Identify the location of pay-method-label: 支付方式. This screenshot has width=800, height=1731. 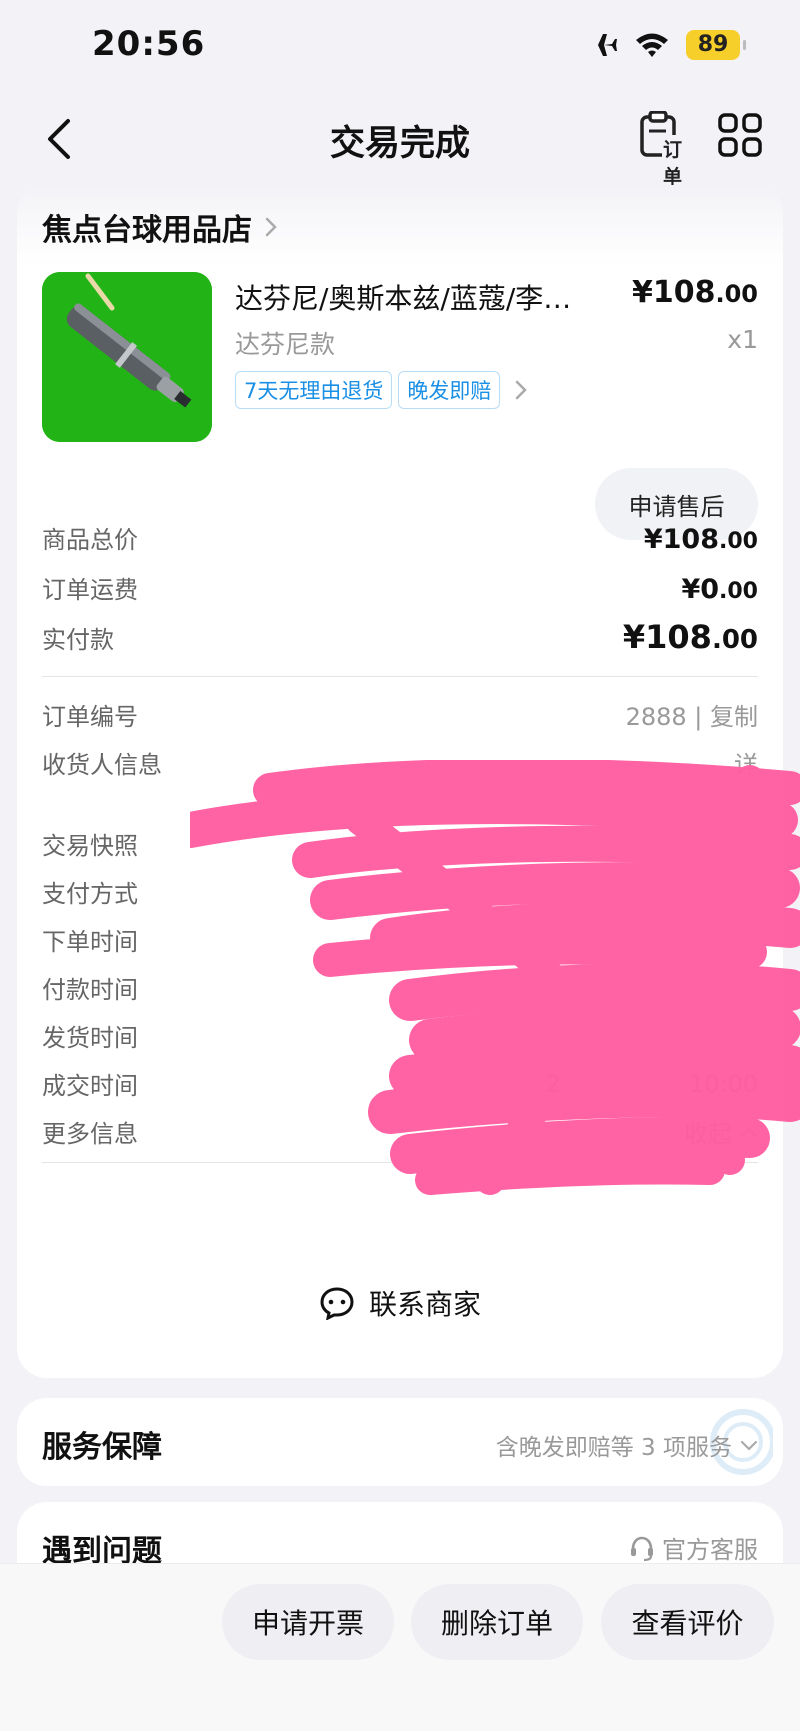
(90, 894).